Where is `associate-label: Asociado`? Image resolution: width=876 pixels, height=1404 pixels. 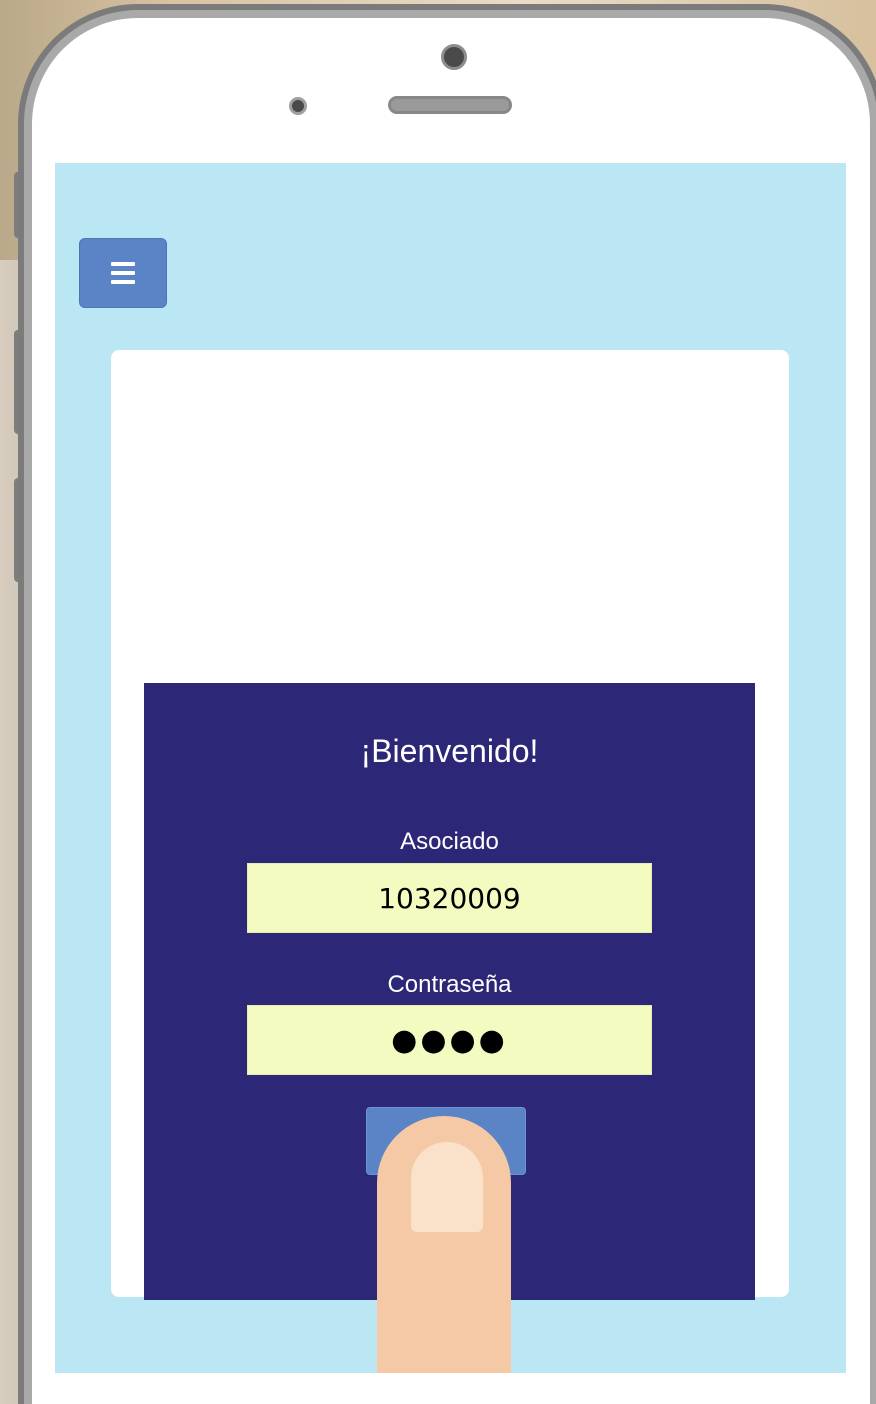 associate-label: Asociado is located at coordinates (449, 841).